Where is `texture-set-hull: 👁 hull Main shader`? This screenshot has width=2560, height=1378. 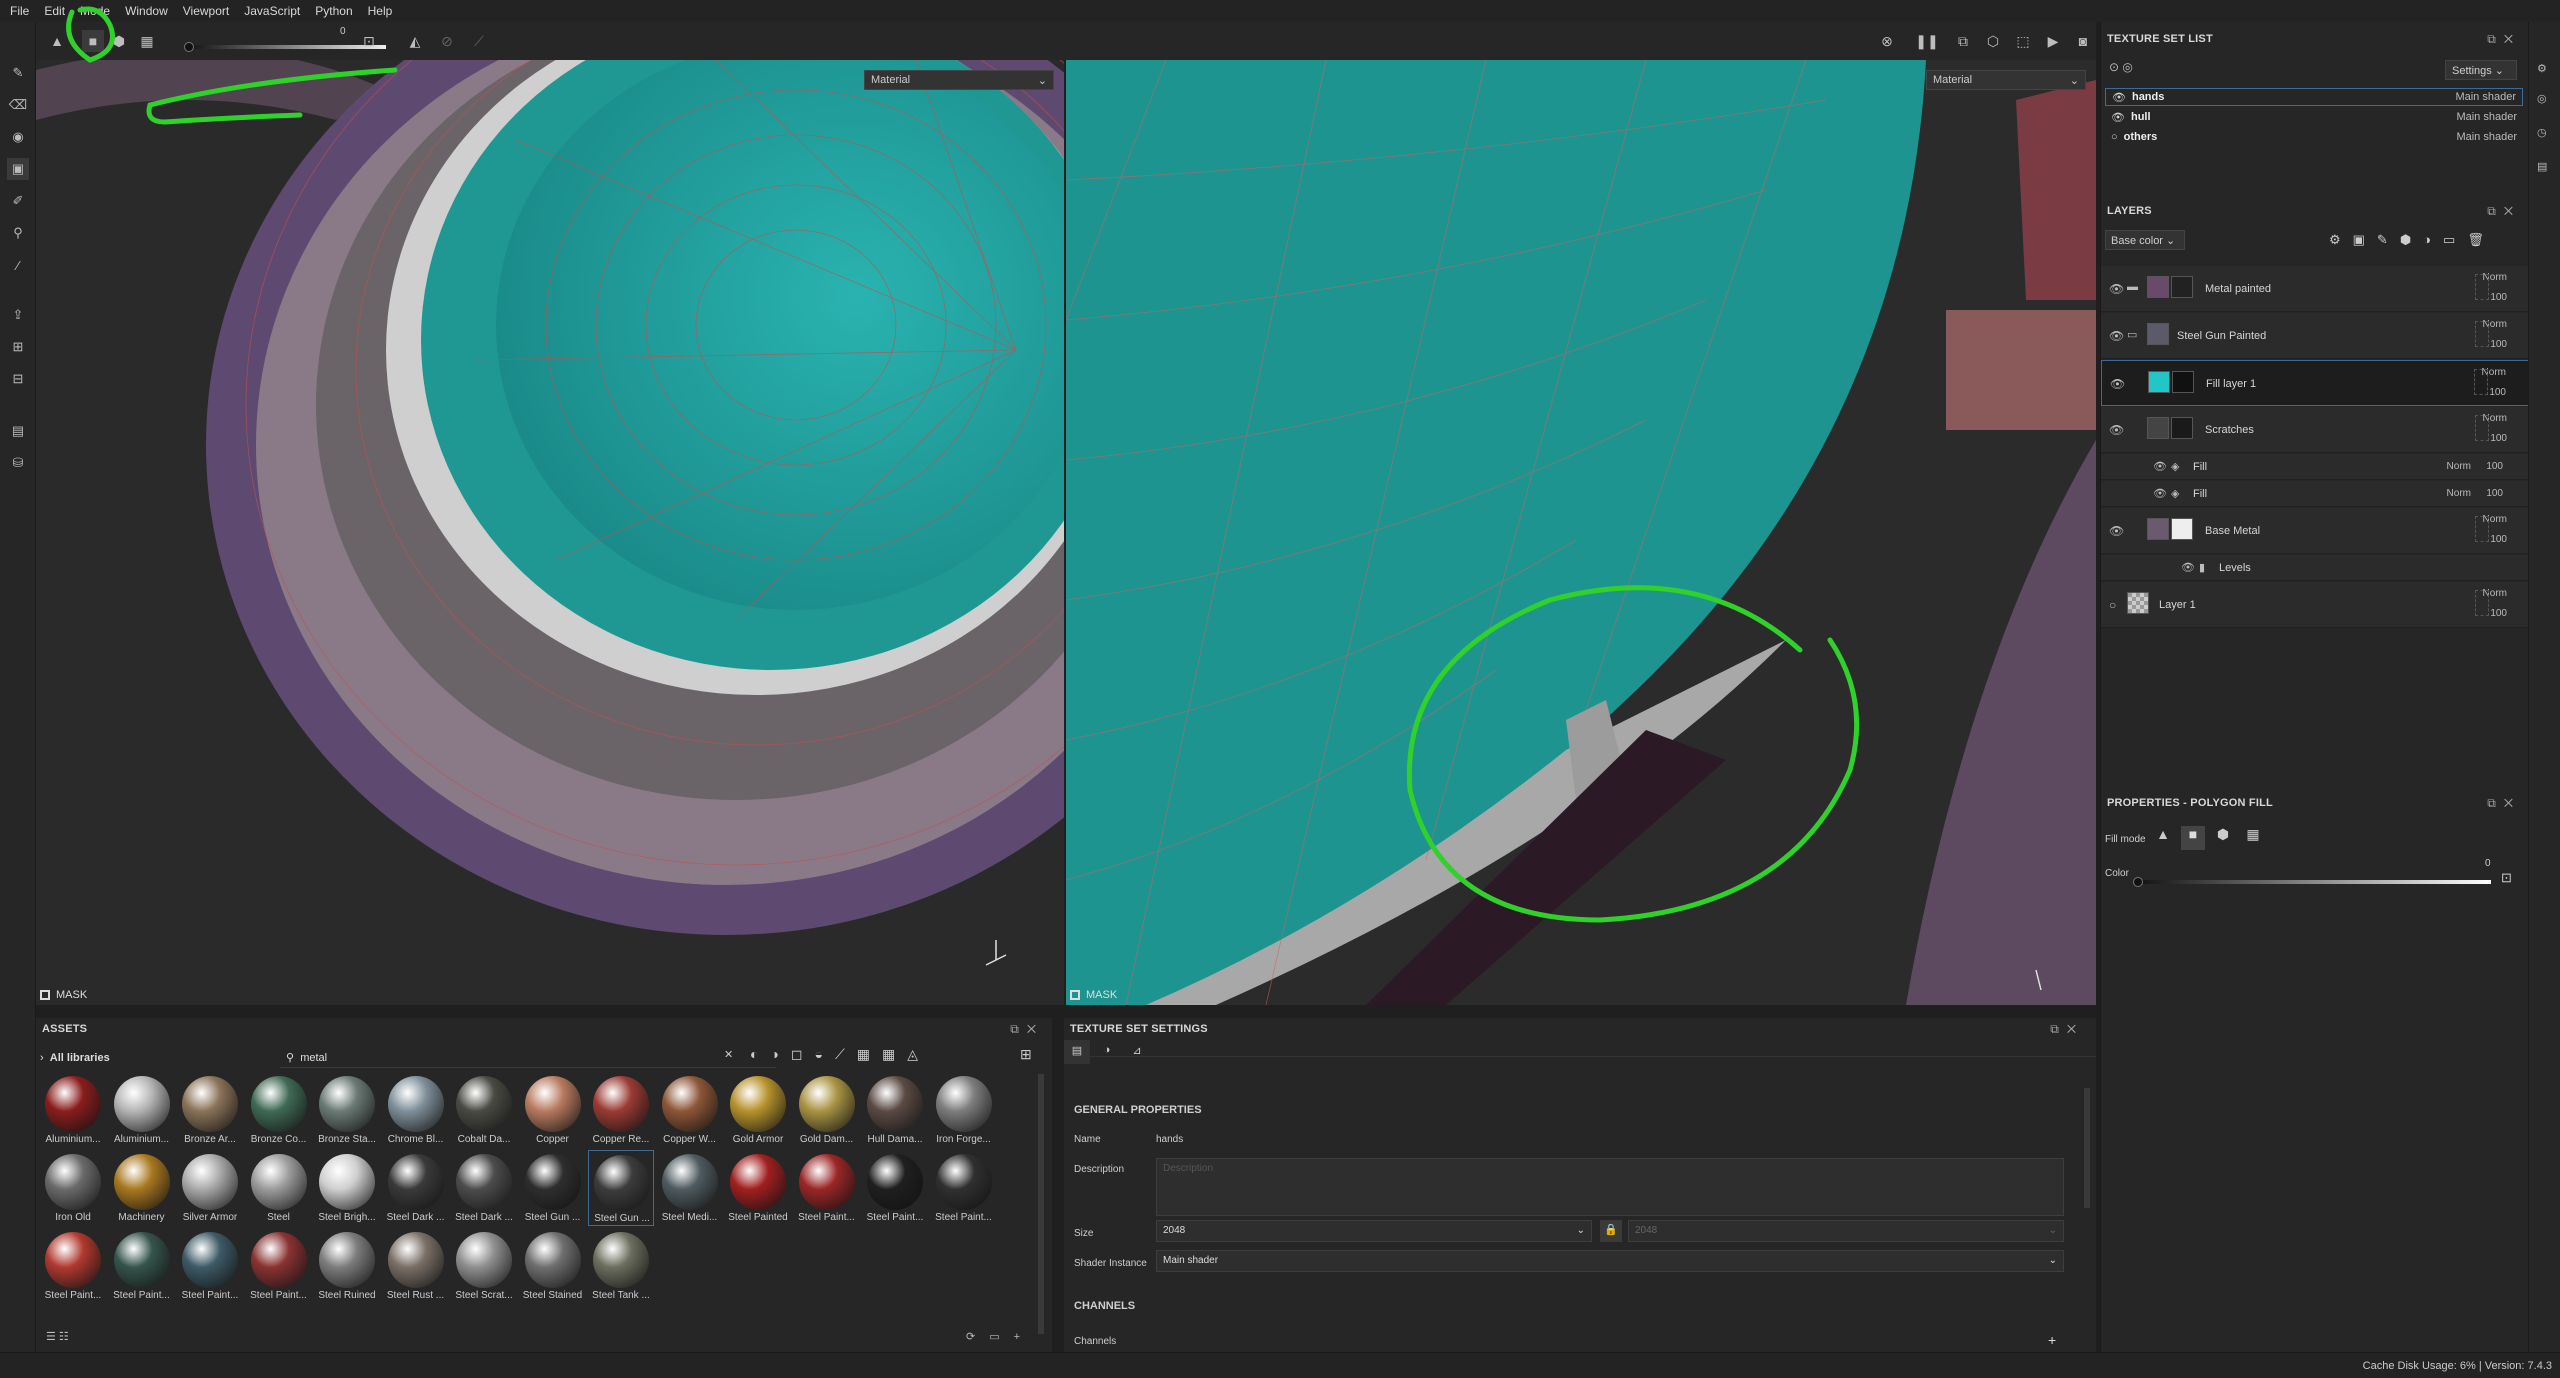
texture-set-hull: 👁 hull Main shader is located at coordinates (2314, 117).